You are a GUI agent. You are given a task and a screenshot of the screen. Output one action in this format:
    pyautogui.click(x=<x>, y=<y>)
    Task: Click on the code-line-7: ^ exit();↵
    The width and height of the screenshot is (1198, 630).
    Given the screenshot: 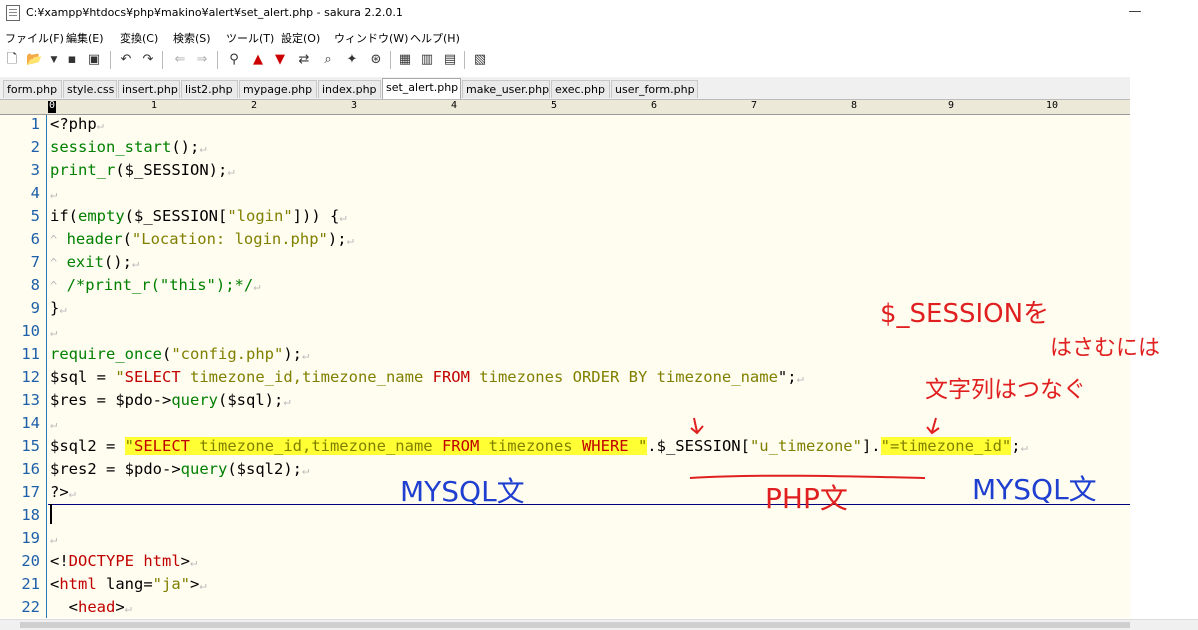 What is the action you would take?
    pyautogui.click(x=94, y=262)
    